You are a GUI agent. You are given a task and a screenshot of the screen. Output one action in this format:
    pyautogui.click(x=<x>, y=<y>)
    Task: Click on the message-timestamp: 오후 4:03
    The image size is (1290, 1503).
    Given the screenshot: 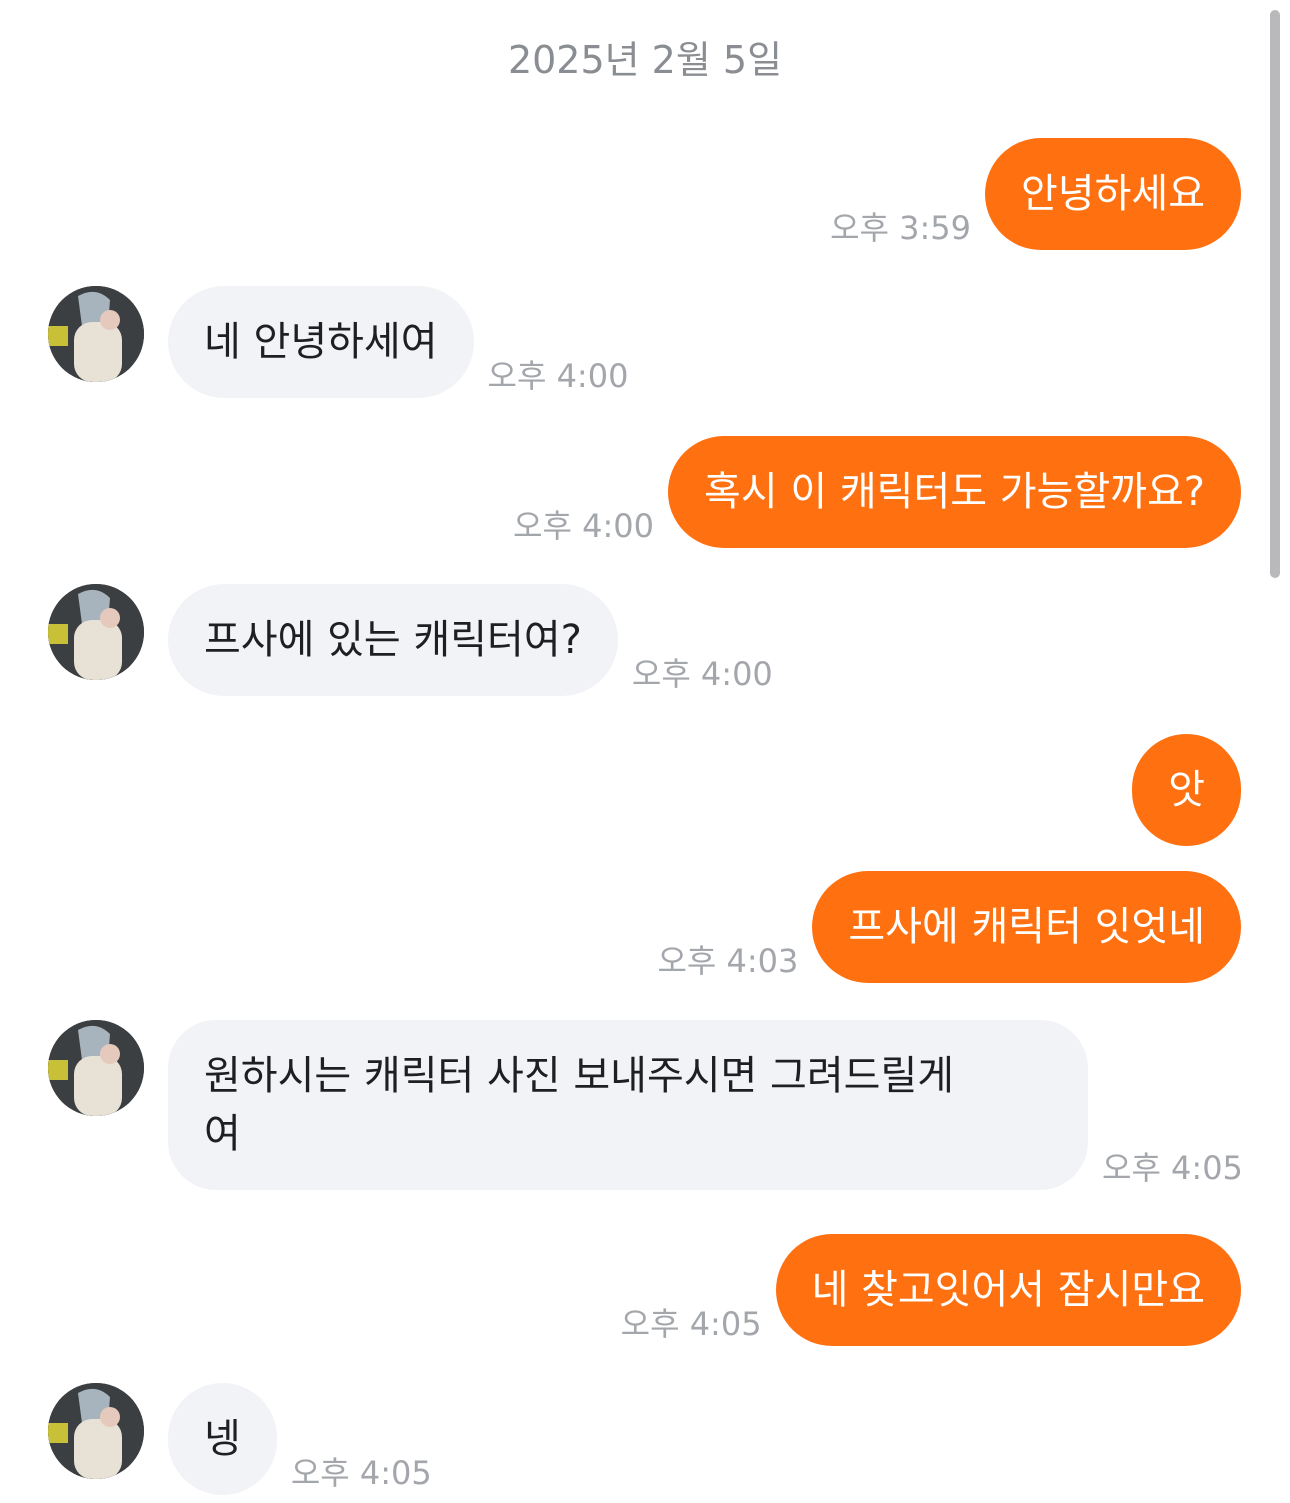 What is the action you would take?
    pyautogui.click(x=728, y=961)
    